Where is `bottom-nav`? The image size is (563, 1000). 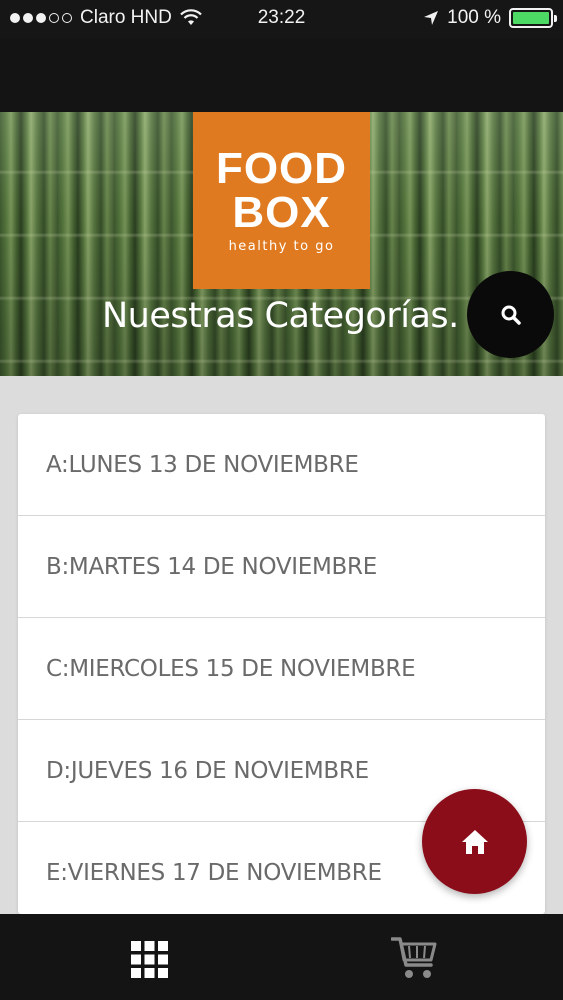
bottom-nav is located at coordinates (281, 957).